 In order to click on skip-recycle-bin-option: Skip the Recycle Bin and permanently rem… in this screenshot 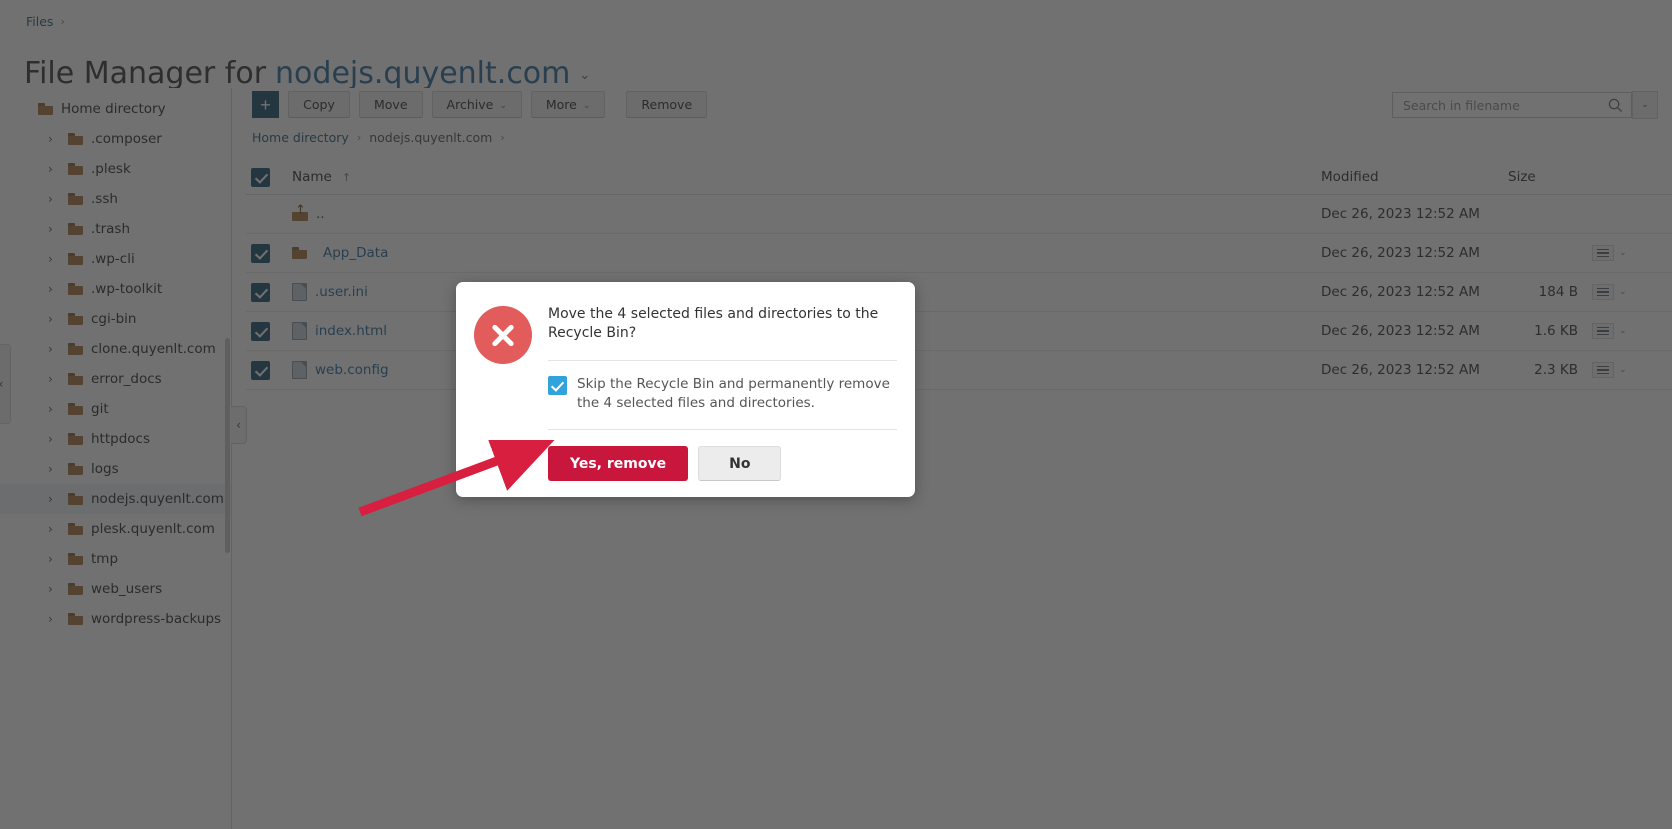, I will do `click(722, 393)`.